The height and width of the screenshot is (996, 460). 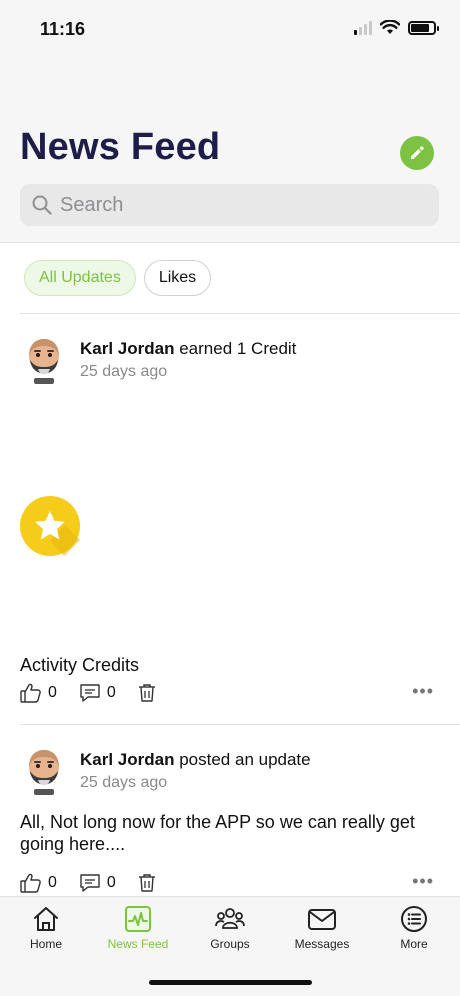 I want to click on tab-messages: Messages, so click(x=322, y=928).